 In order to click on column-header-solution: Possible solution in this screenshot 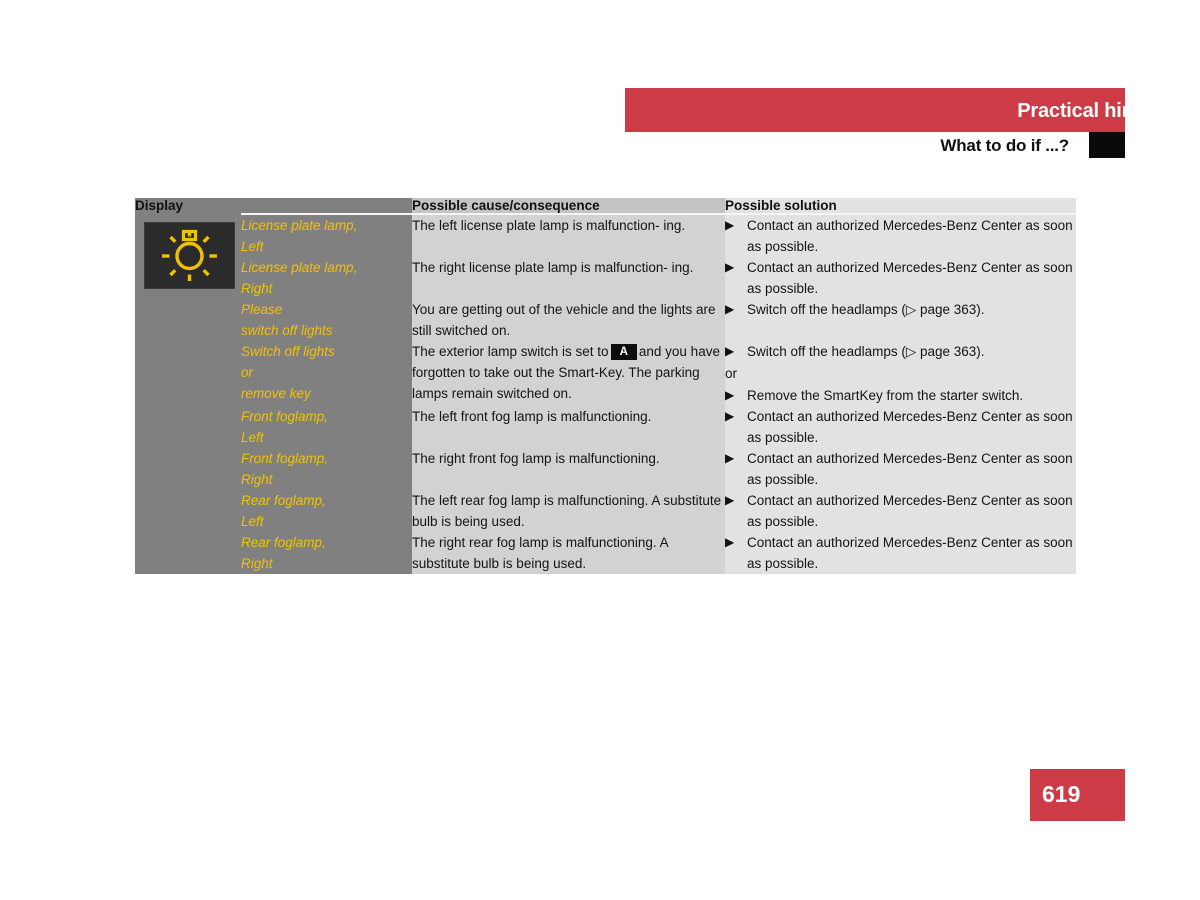, I will do `click(900, 206)`.